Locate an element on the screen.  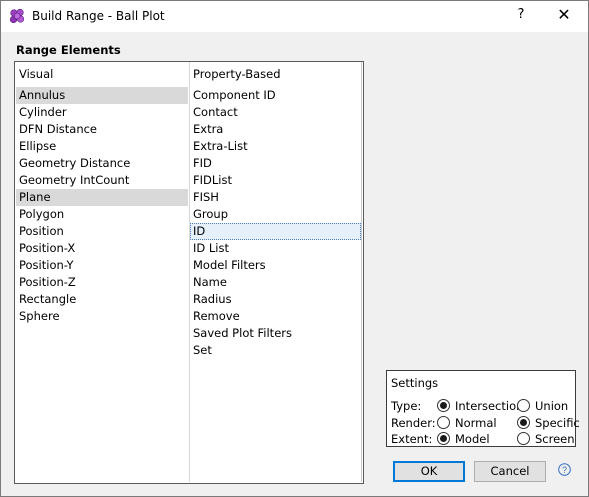
title-bar: Build Range - Ball Plot ? ✕ is located at coordinates (294, 16).